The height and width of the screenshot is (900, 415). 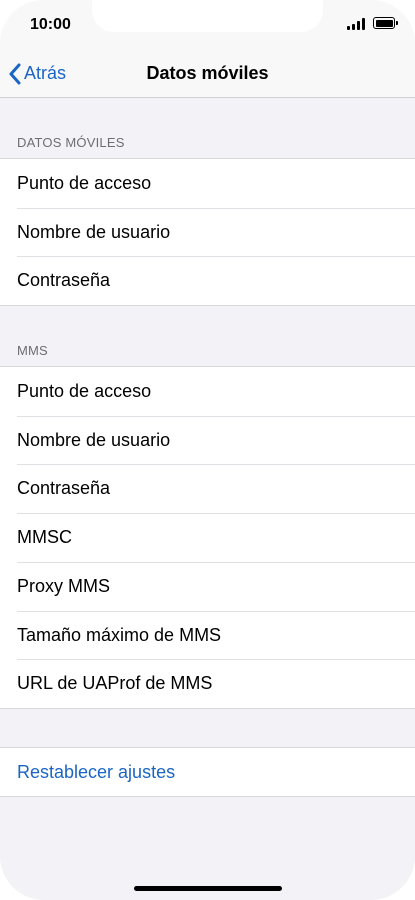 What do you see at coordinates (207, 635) in the screenshot?
I see `row-mms-max-size: Tamaño máximo de MMS` at bounding box center [207, 635].